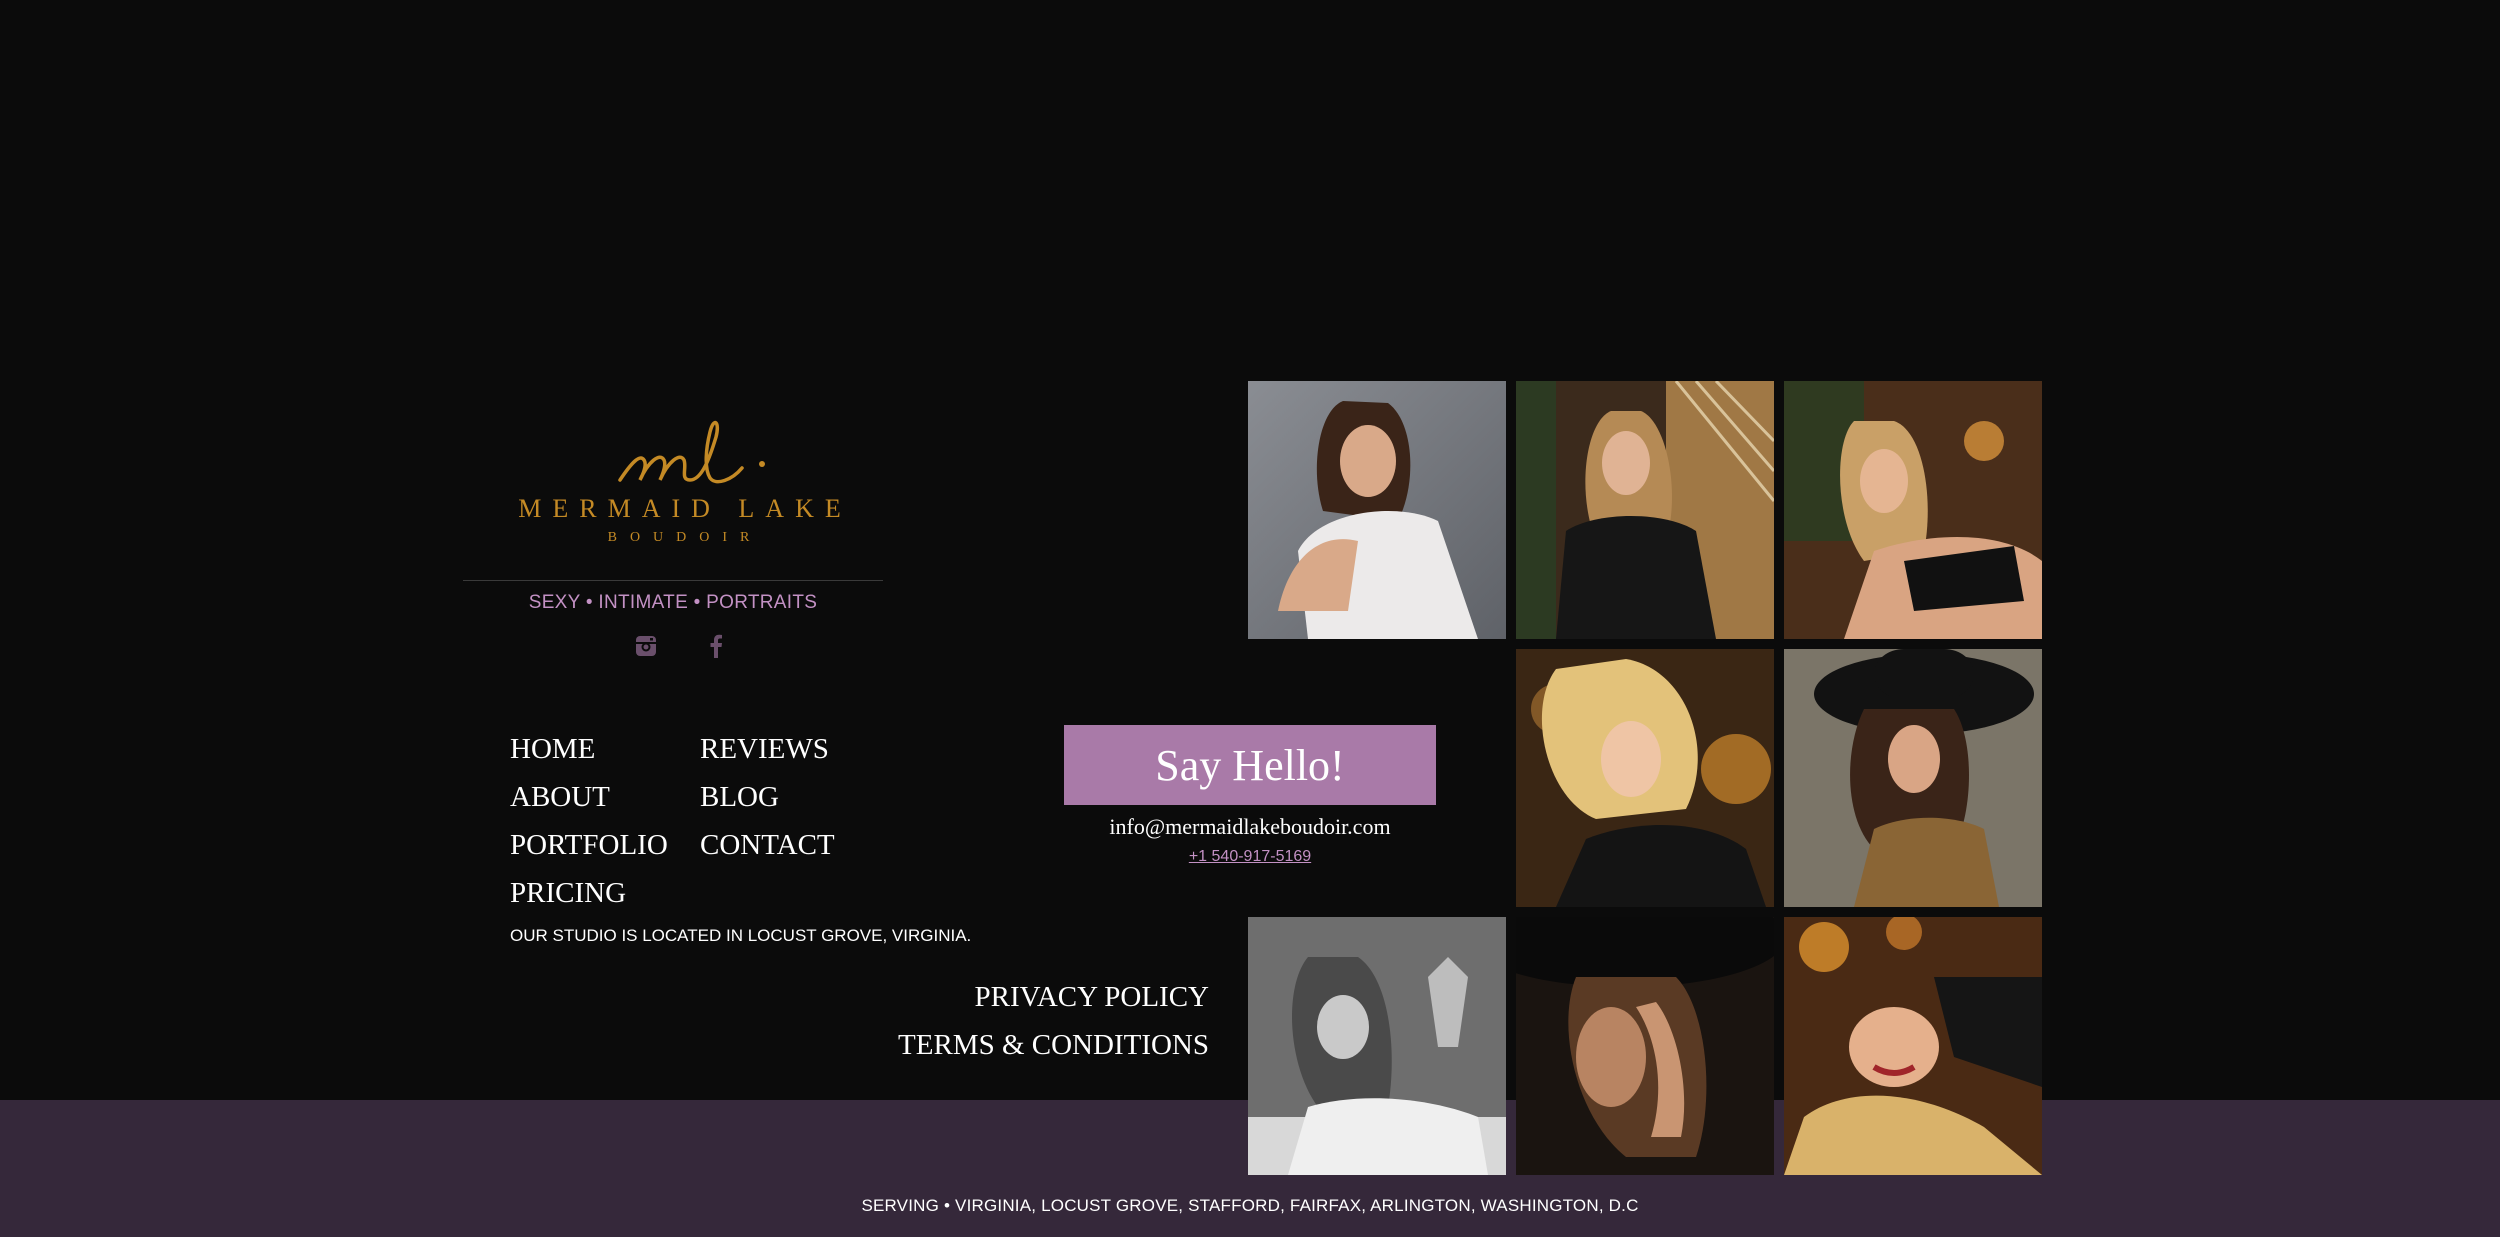 The width and height of the screenshot is (2500, 1237). What do you see at coordinates (1250, 827) in the screenshot?
I see `contact-email: info@mermaidlakeboudoir.com` at bounding box center [1250, 827].